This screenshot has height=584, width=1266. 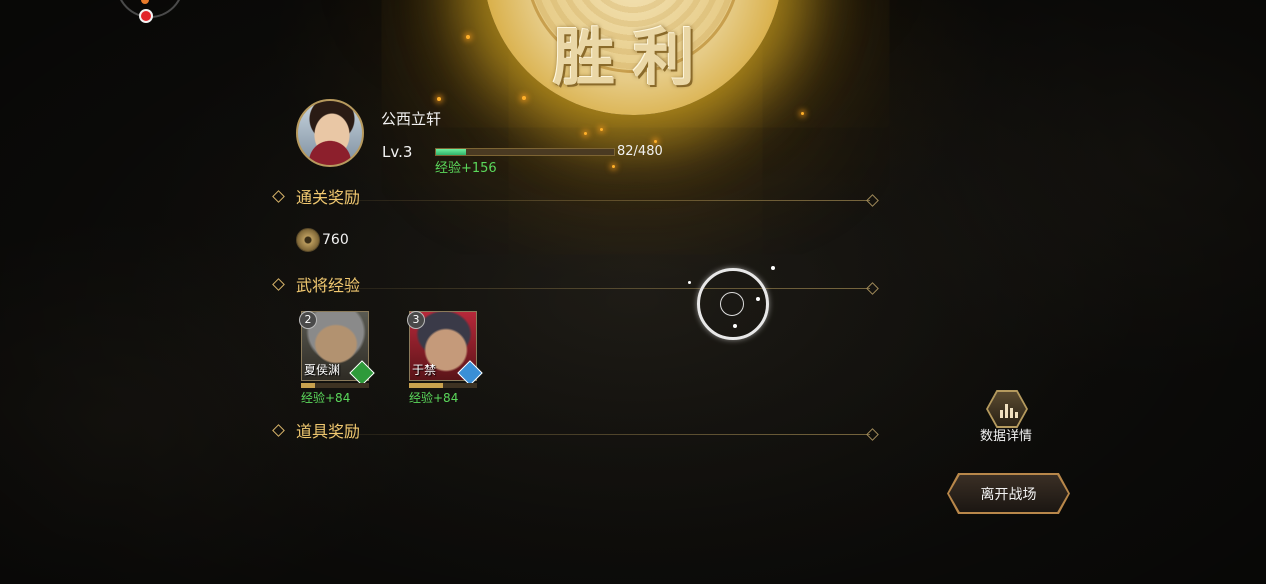 What do you see at coordinates (308, 320) in the screenshot?
I see `hero-rank-badge: 2` at bounding box center [308, 320].